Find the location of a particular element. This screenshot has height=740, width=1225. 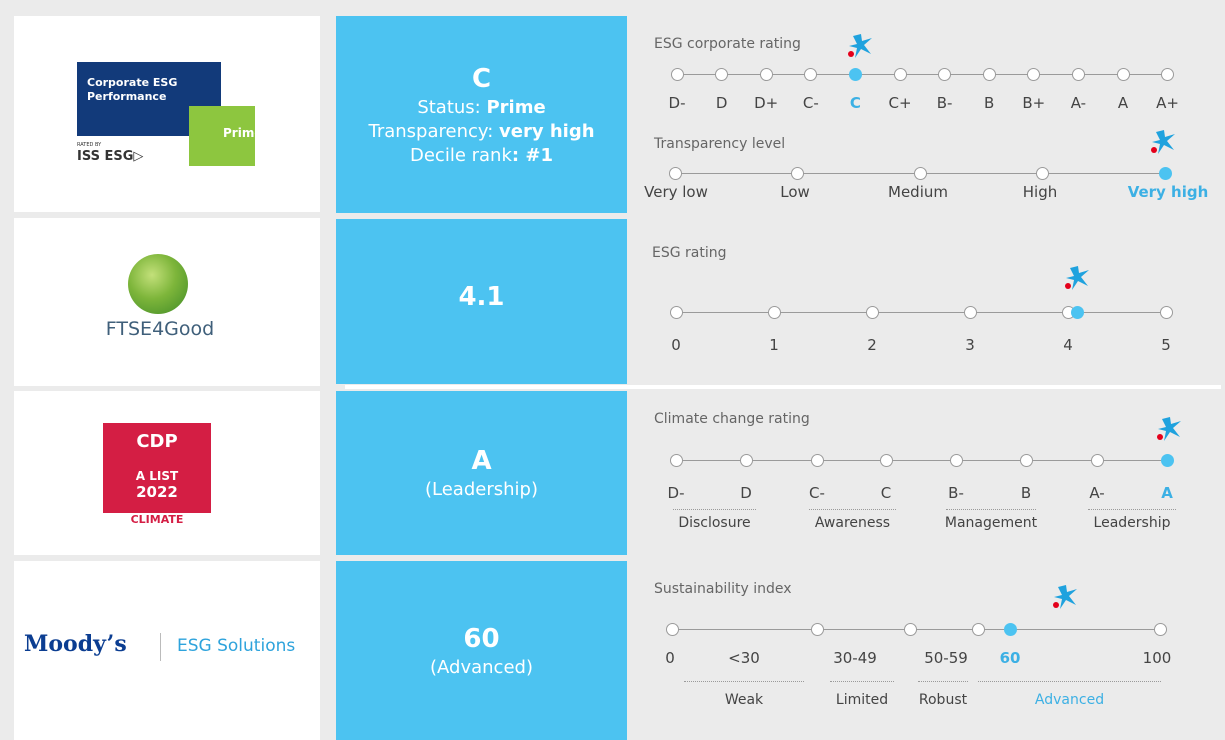

scale-label: D- is located at coordinates (677, 103).